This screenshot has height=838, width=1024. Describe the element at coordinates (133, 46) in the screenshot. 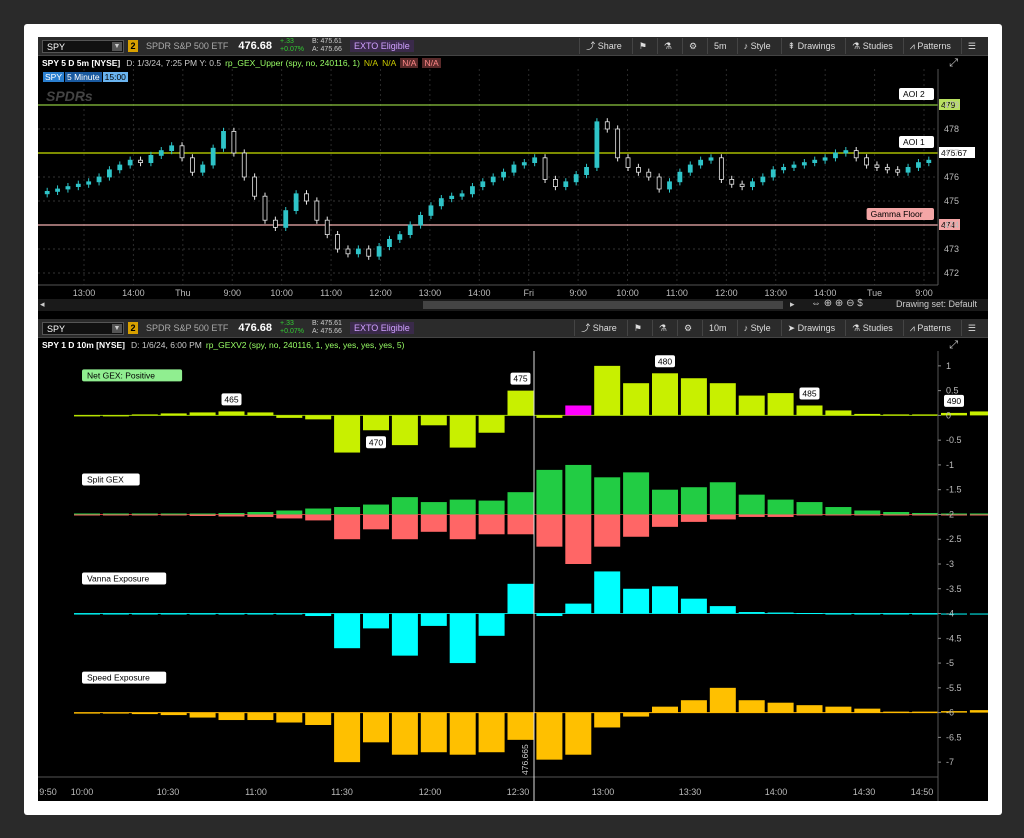

I see `link-badge: 2` at that location.